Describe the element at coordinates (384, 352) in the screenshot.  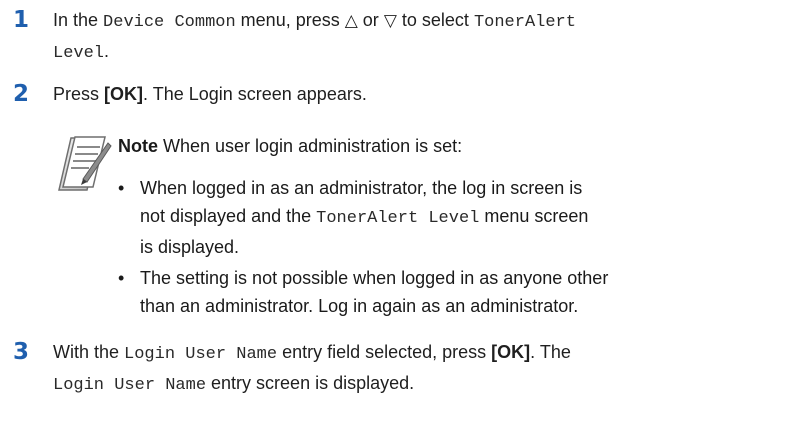
I see `step-text-part: entry field selected, press` at that location.